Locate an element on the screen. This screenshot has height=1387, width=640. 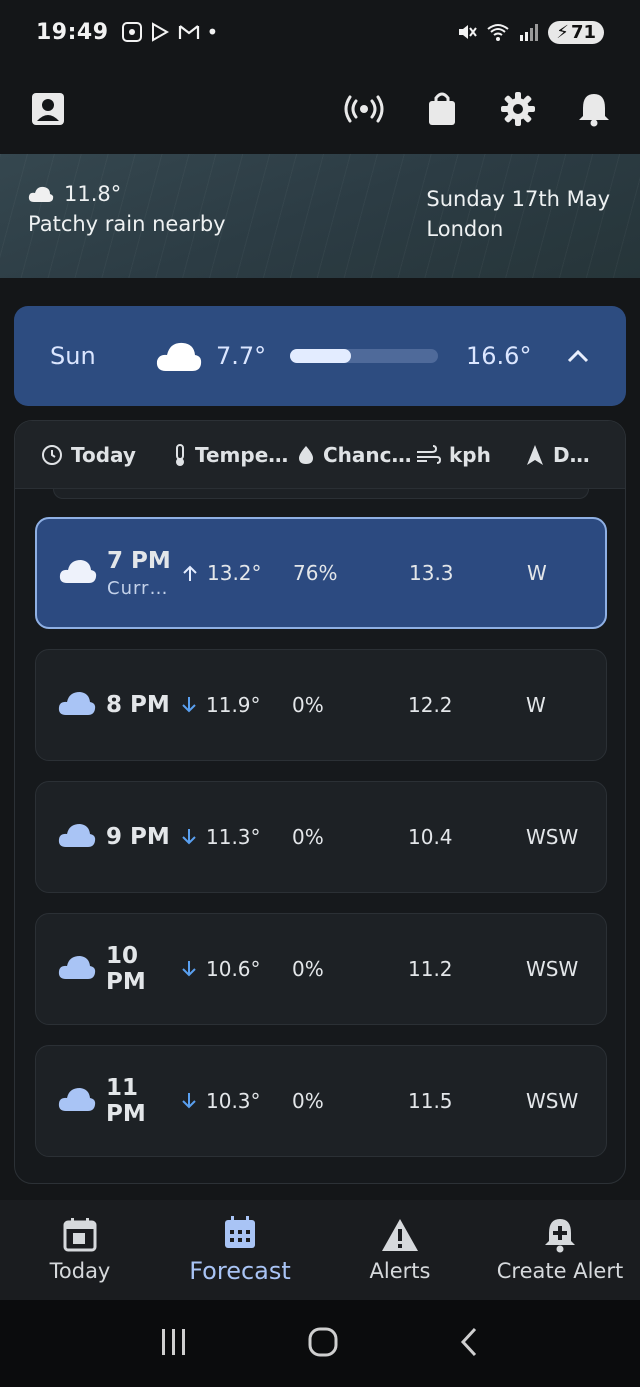
column-header-wind: kph is located at coordinates (470, 455).